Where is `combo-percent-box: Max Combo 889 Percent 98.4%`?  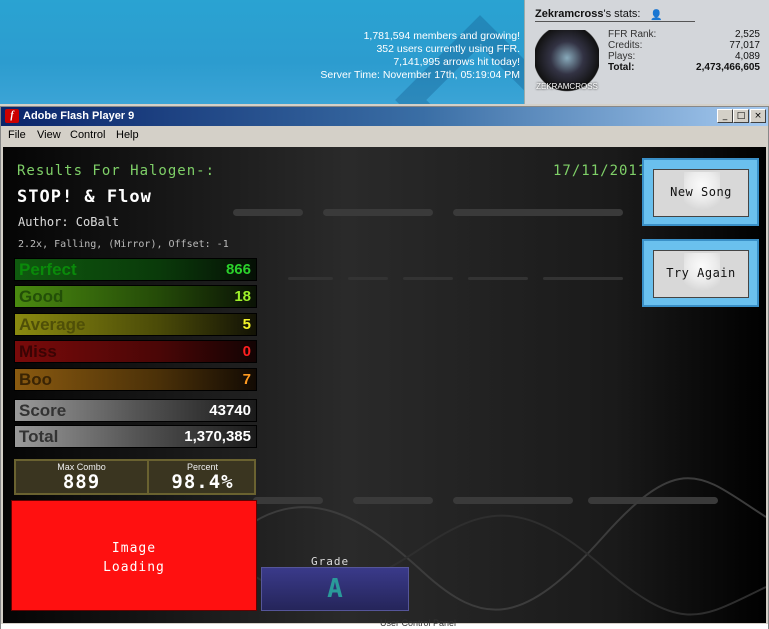 combo-percent-box: Max Combo 889 Percent 98.4% is located at coordinates (135, 477).